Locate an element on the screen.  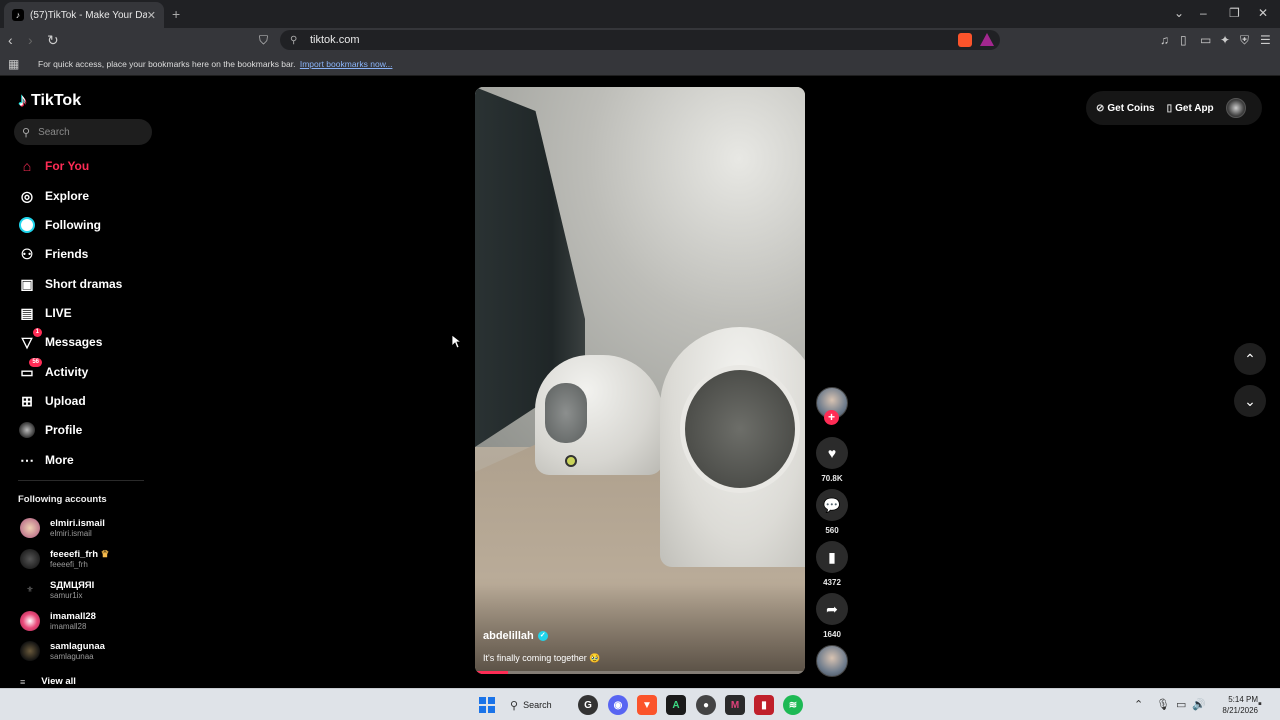
nav-label: Profile is located at coordinates (64, 430).